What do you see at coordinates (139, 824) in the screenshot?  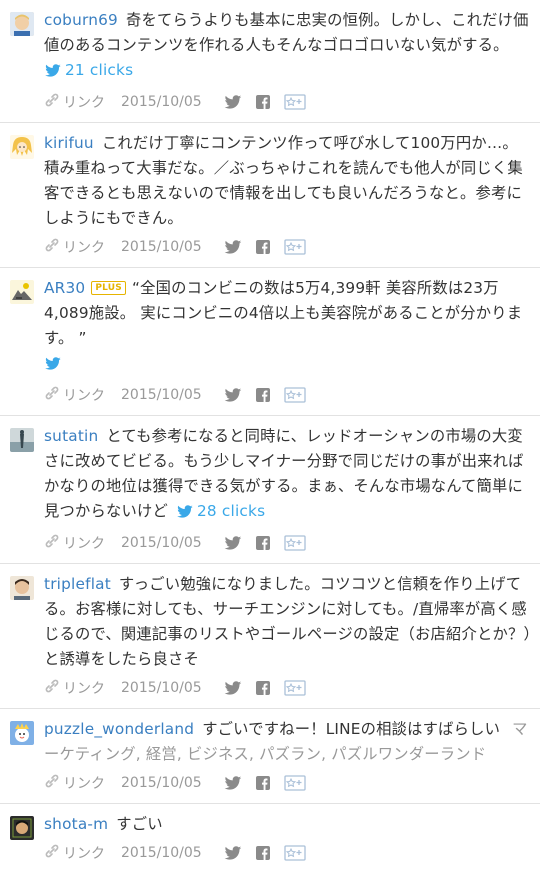 I see `comment-text: すごい` at bounding box center [139, 824].